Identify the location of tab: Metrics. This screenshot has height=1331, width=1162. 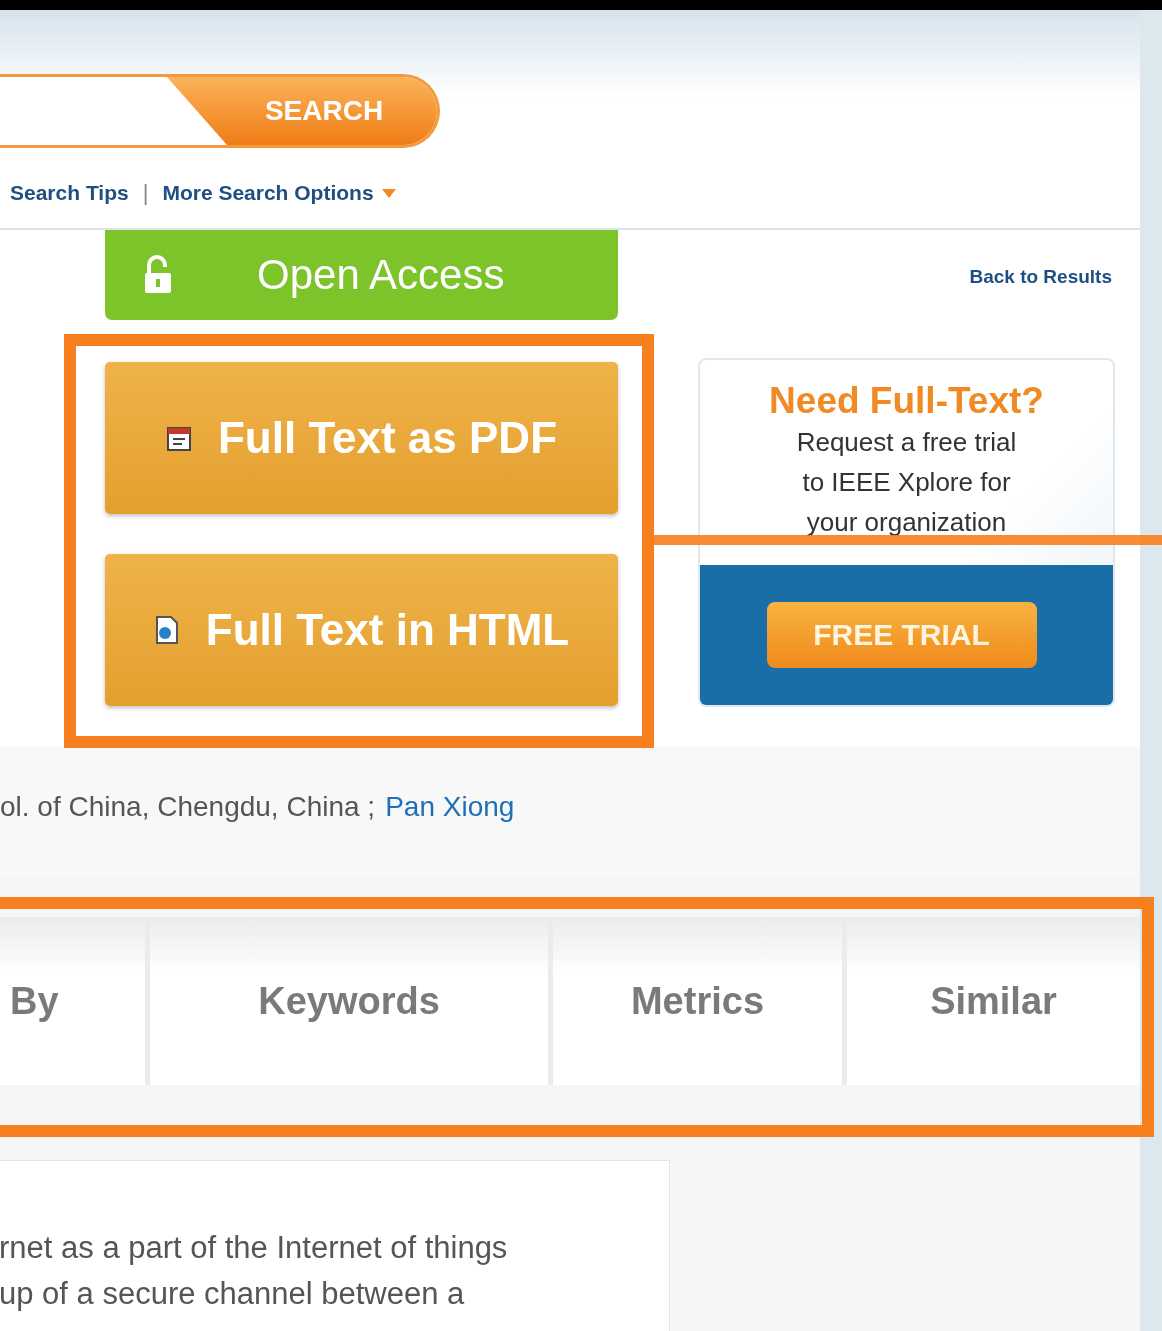
(697, 1001).